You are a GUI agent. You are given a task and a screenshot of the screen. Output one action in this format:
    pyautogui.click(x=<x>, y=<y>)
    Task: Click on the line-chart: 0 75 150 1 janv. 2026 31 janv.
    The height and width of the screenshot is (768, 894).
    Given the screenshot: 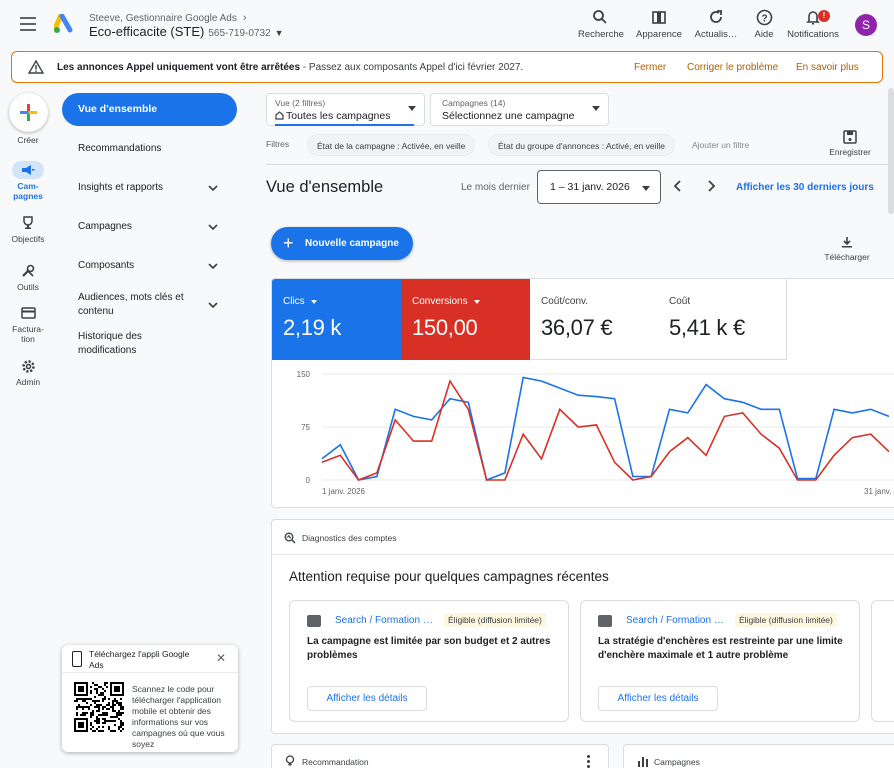 What is the action you would take?
    pyautogui.click(x=595, y=433)
    